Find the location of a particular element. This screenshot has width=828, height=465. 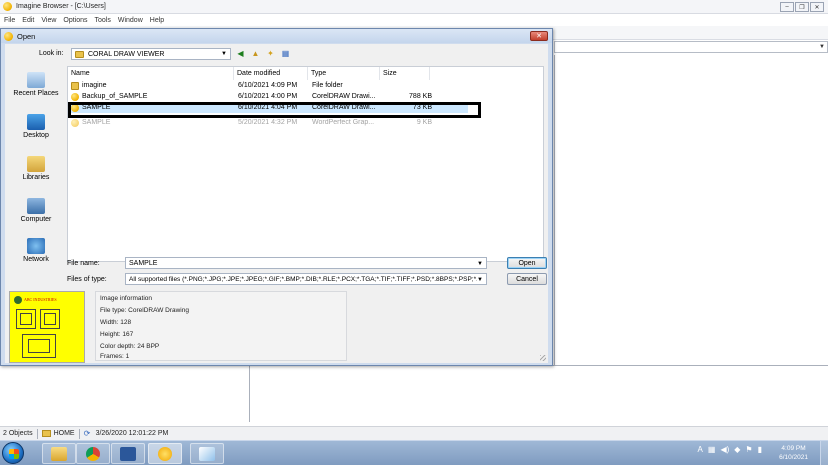

file-name: SAMPLE is located at coordinates (96, 107).